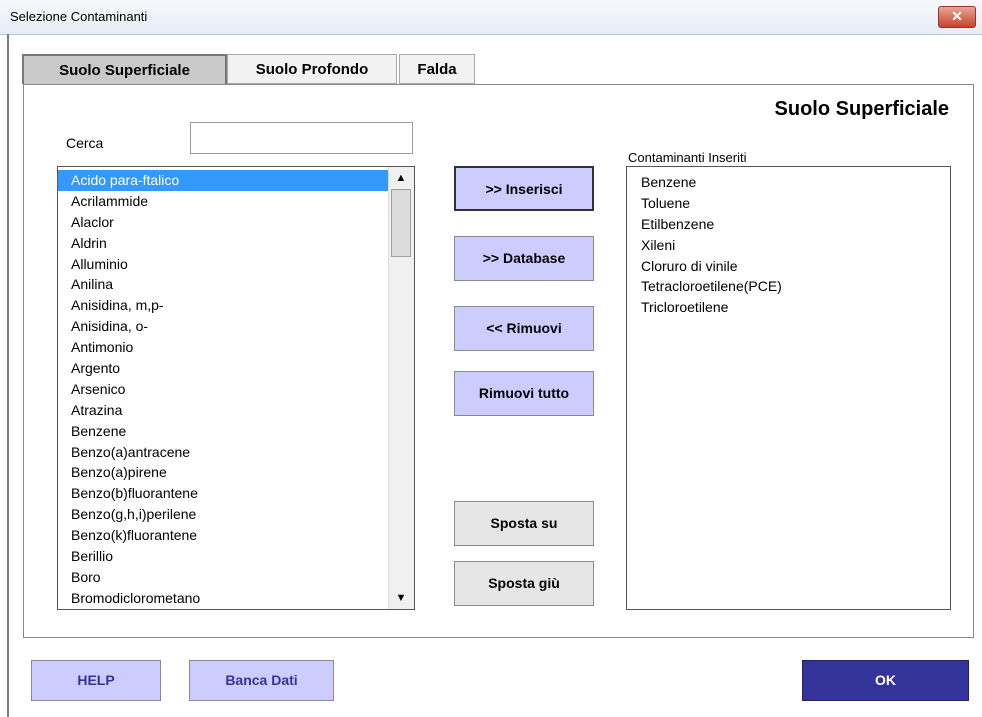 The image size is (982, 717). I want to click on tab-suolo-profondo: Suolo Profondo, so click(312, 69).